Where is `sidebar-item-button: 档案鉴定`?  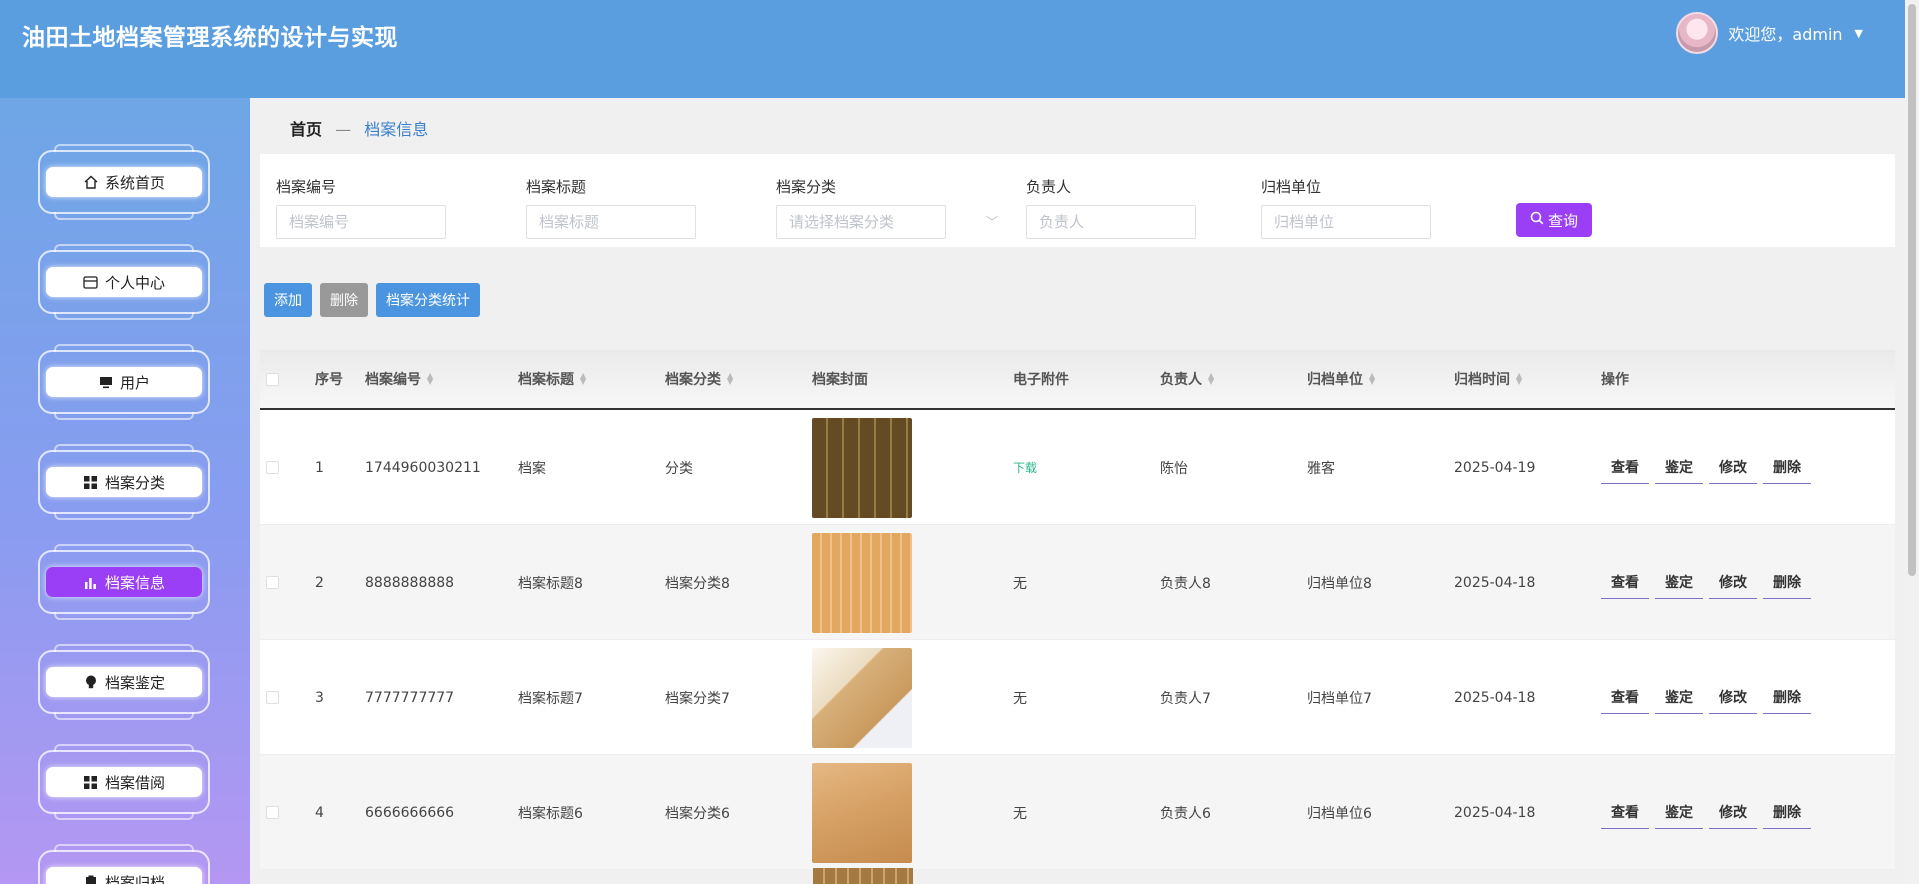
sidebar-item-button: 档案鉴定 is located at coordinates (124, 682).